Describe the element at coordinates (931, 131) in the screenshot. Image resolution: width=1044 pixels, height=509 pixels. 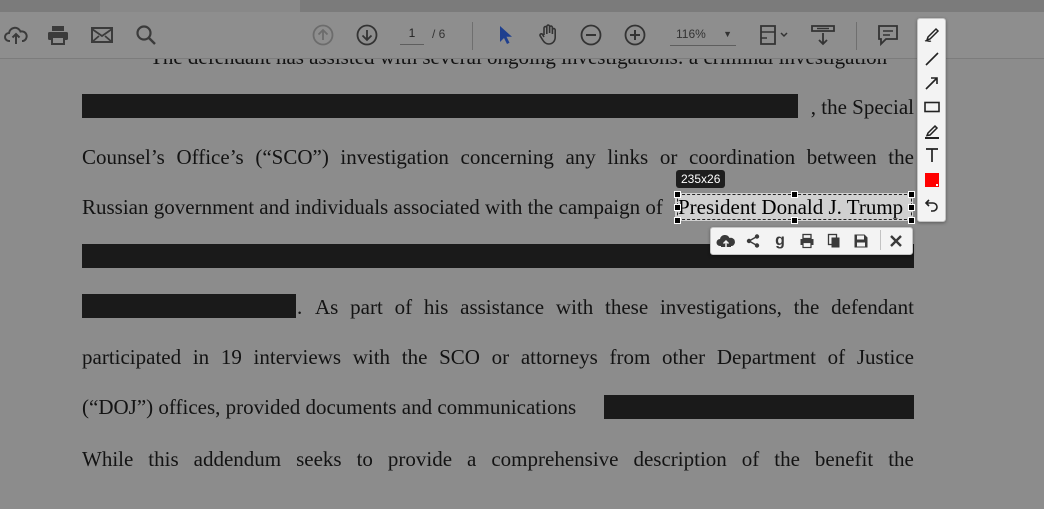
I see `highlighter-icon` at that location.